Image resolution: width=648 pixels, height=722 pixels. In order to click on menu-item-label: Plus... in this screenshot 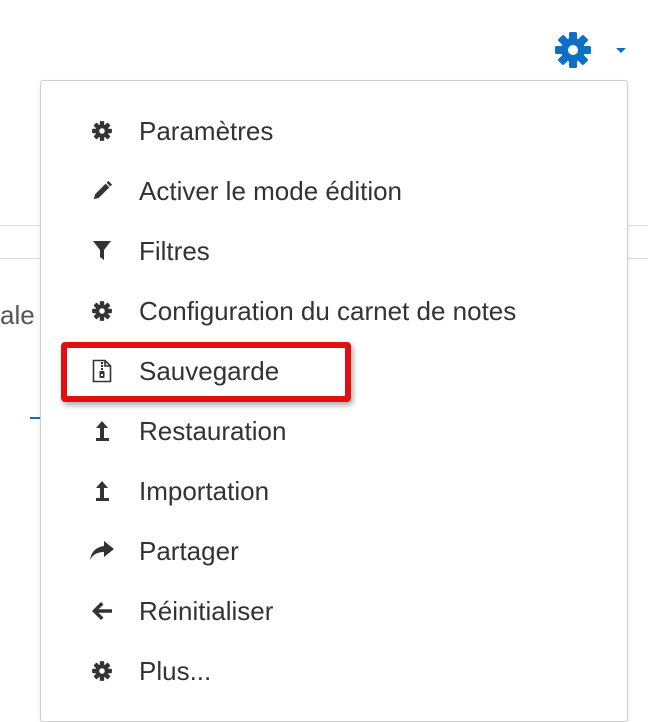, I will do `click(175, 670)`.